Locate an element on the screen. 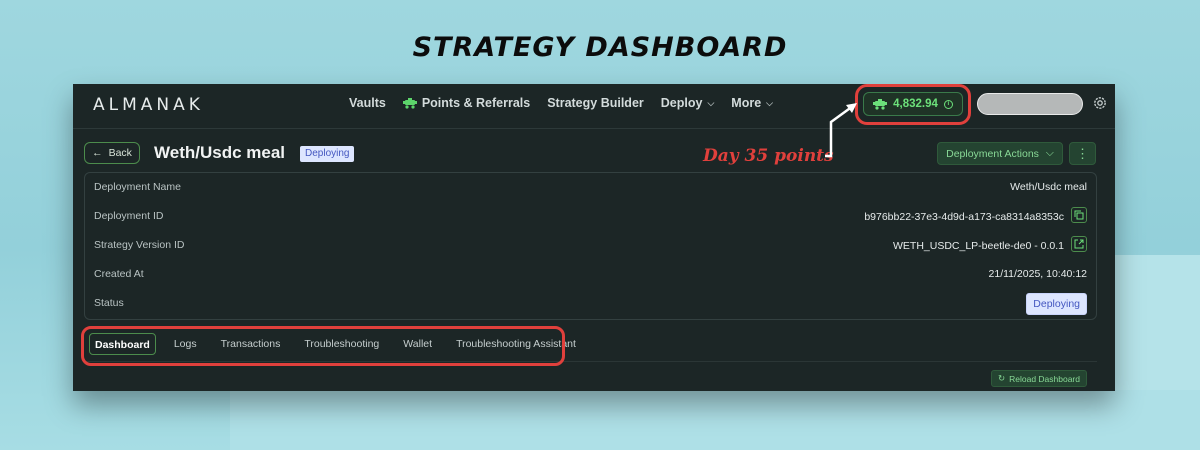 This screenshot has height=450, width=1200. nav-item-strategy-builder: Strategy Builder is located at coordinates (595, 103).